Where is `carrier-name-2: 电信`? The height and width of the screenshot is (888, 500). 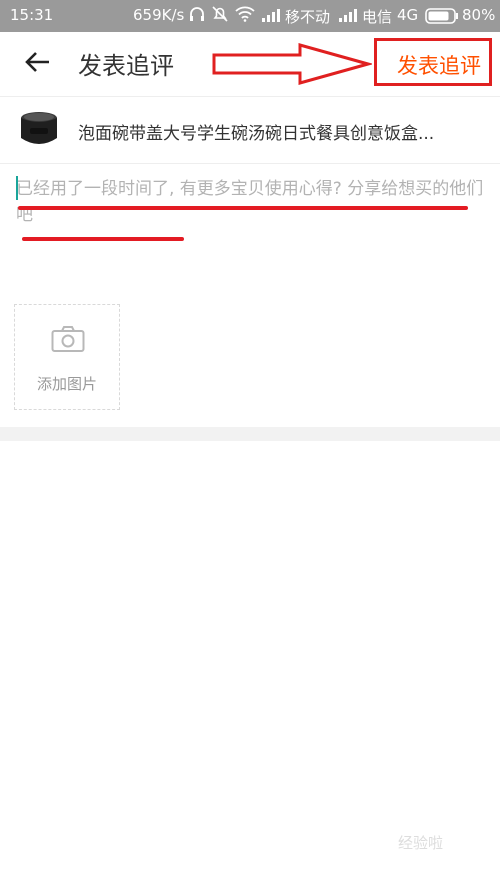 carrier-name-2: 电信 is located at coordinates (377, 17).